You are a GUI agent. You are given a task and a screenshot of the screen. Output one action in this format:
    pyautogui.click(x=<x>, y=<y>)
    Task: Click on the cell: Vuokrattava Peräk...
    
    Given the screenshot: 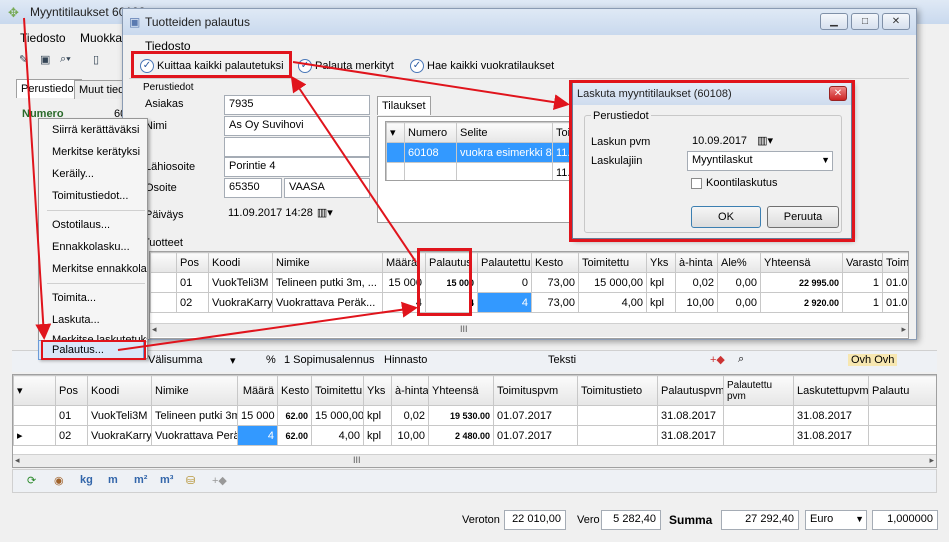 What is the action you would take?
    pyautogui.click(x=327, y=302)
    